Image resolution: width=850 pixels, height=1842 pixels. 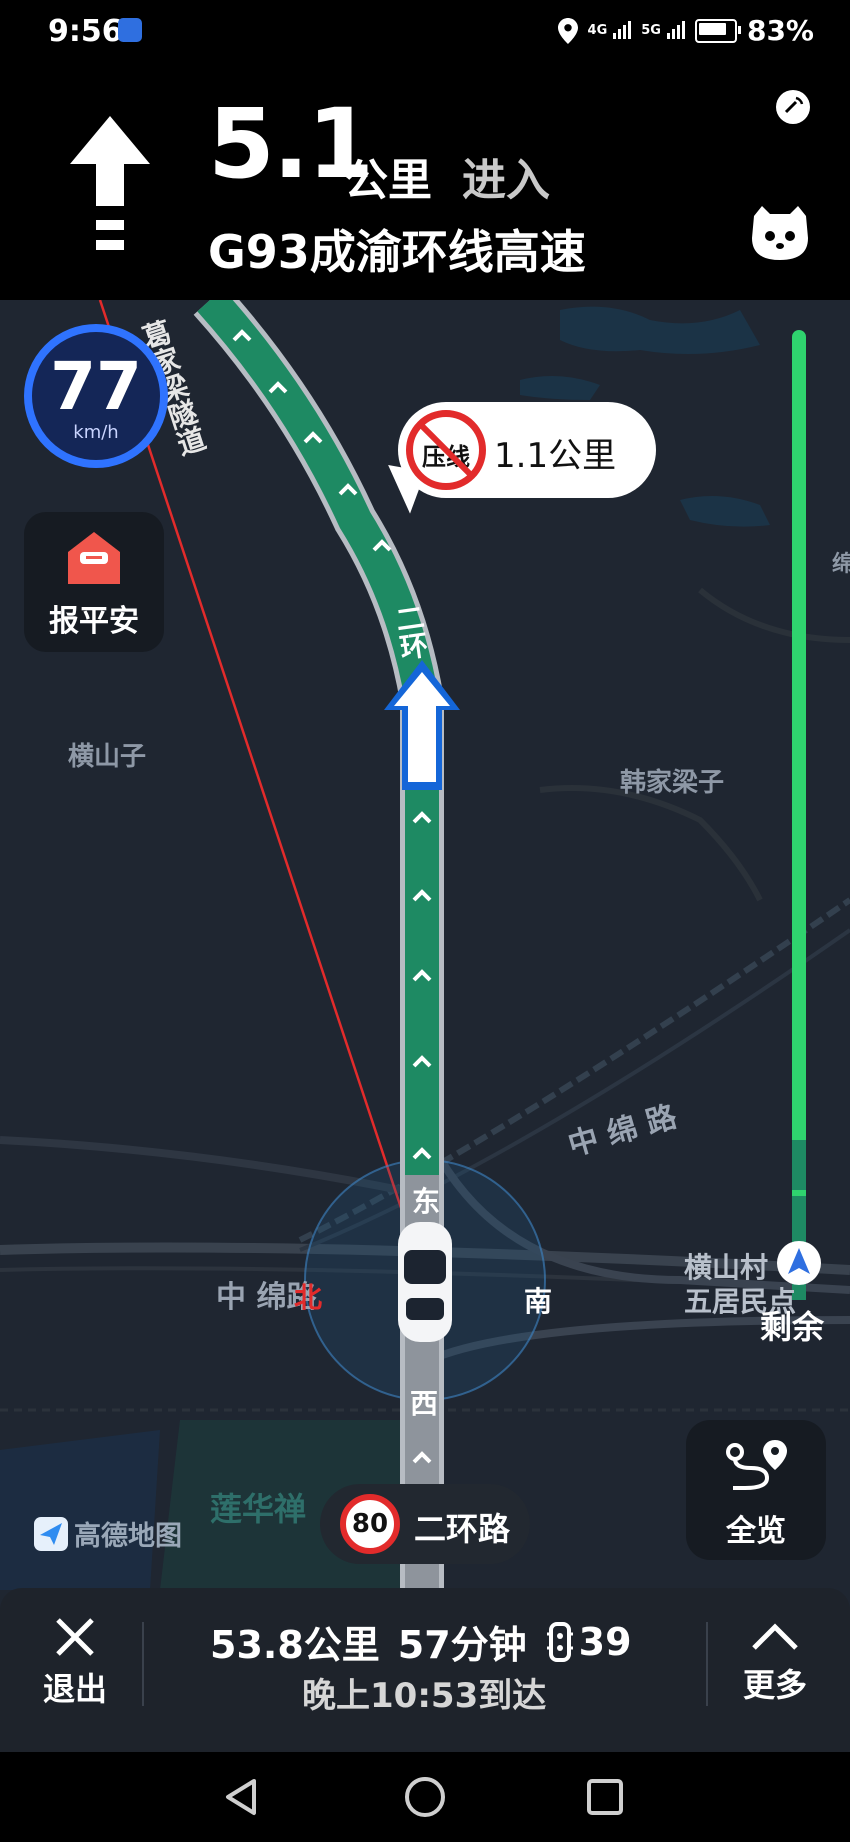 I want to click on car-marker, so click(x=425, y=1282).